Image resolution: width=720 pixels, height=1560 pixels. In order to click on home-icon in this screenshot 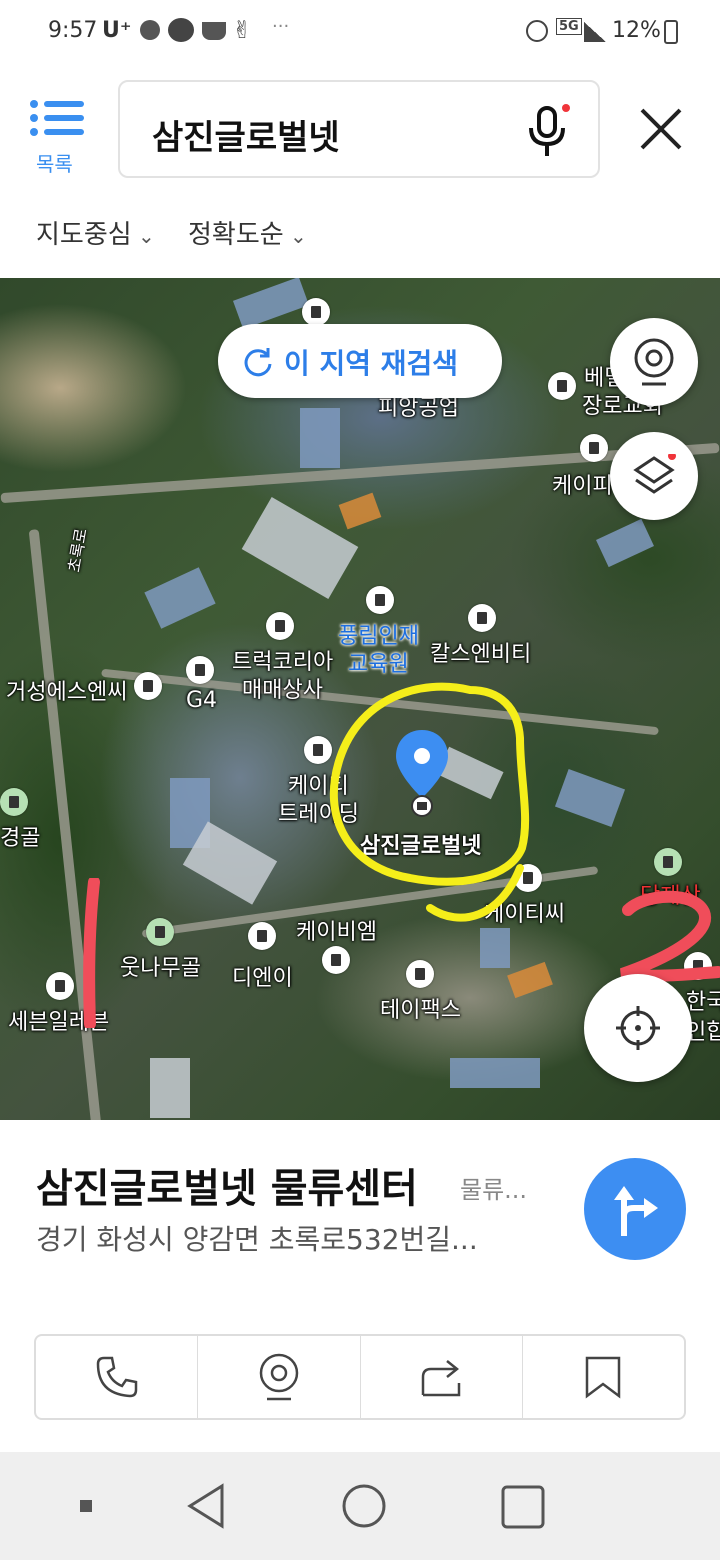, I will do `click(364, 1506)`.